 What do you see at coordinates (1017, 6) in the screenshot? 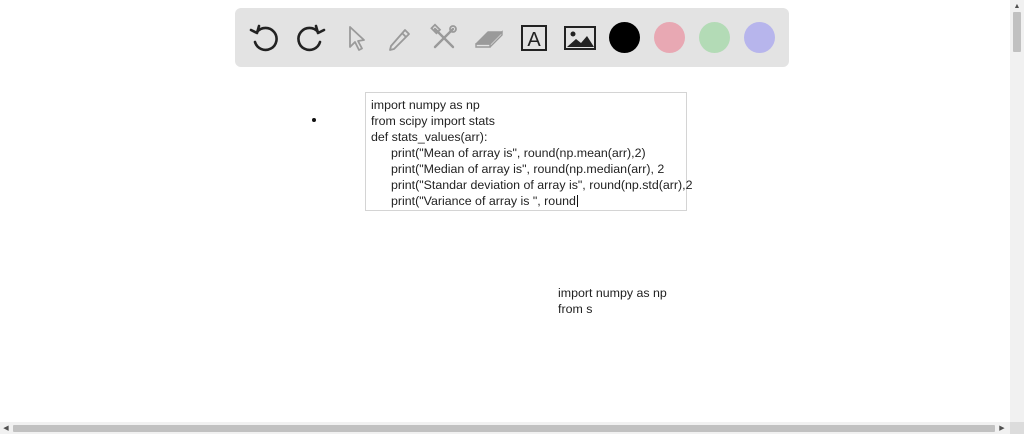
I see `scroll-up-arrow-icon: ▲` at bounding box center [1017, 6].